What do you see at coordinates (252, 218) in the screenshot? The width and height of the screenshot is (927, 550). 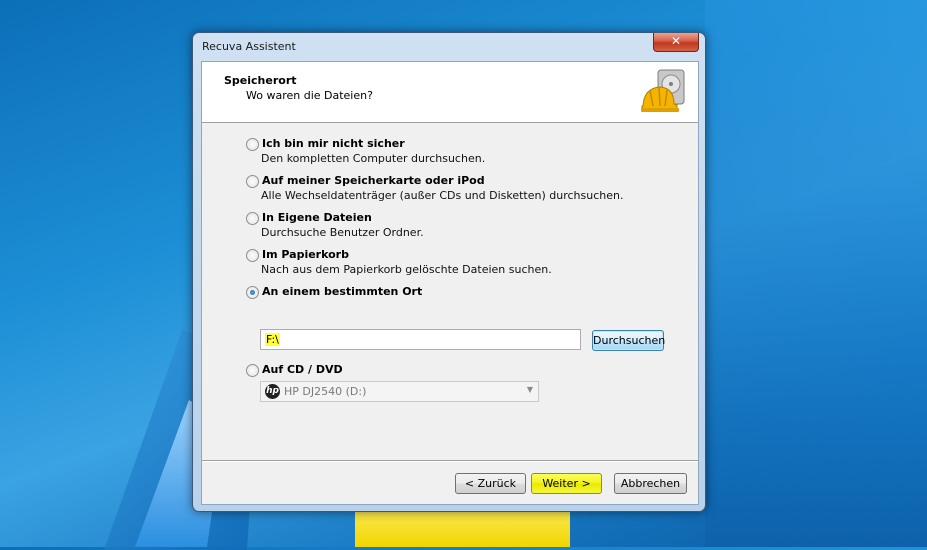 I see `radio-my-documents` at bounding box center [252, 218].